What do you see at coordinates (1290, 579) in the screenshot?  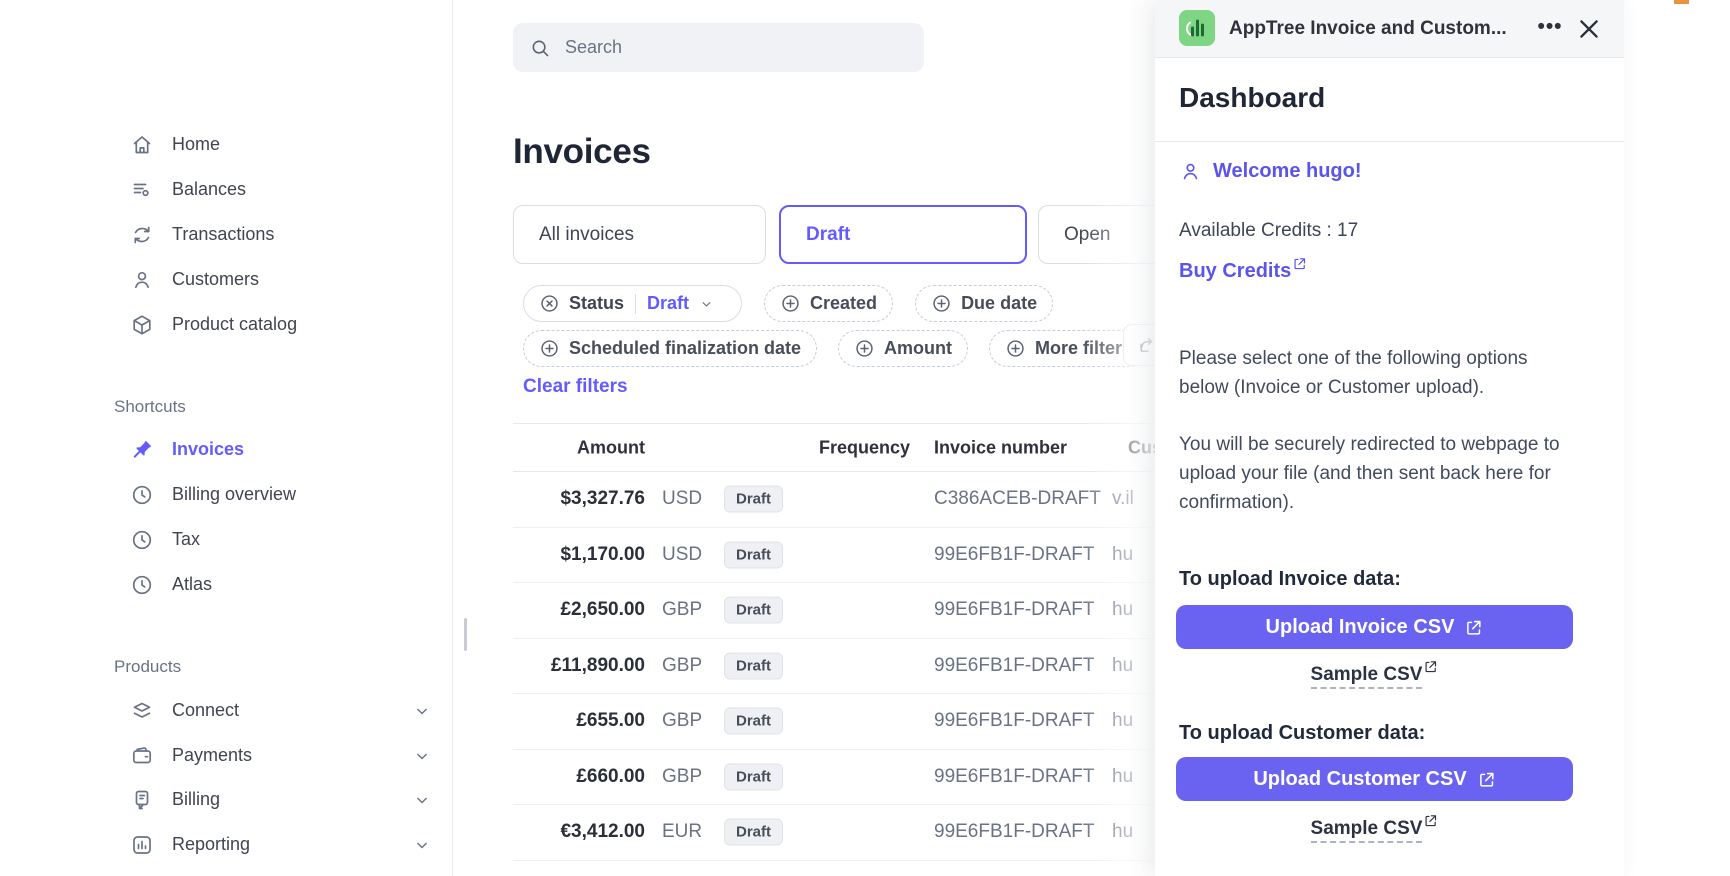 I see `invoice-section-heading: To upload Invoice data:` at bounding box center [1290, 579].